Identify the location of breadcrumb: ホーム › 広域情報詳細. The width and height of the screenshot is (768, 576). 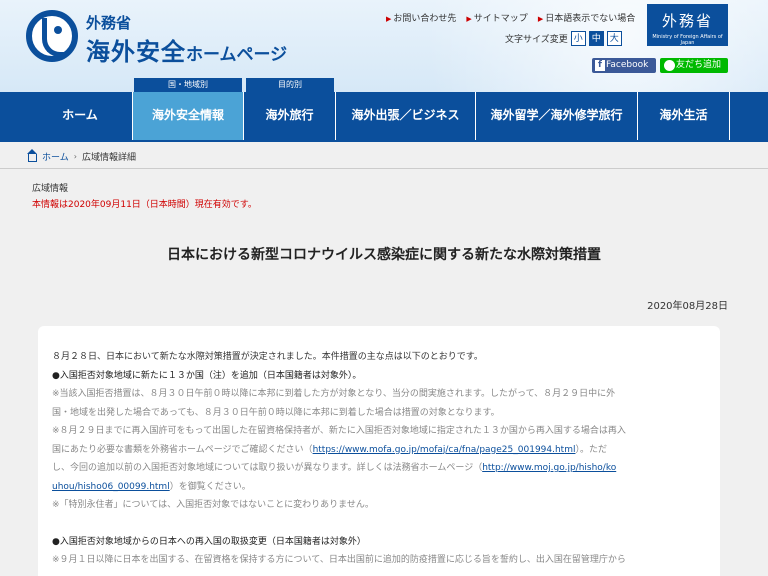
(81, 155).